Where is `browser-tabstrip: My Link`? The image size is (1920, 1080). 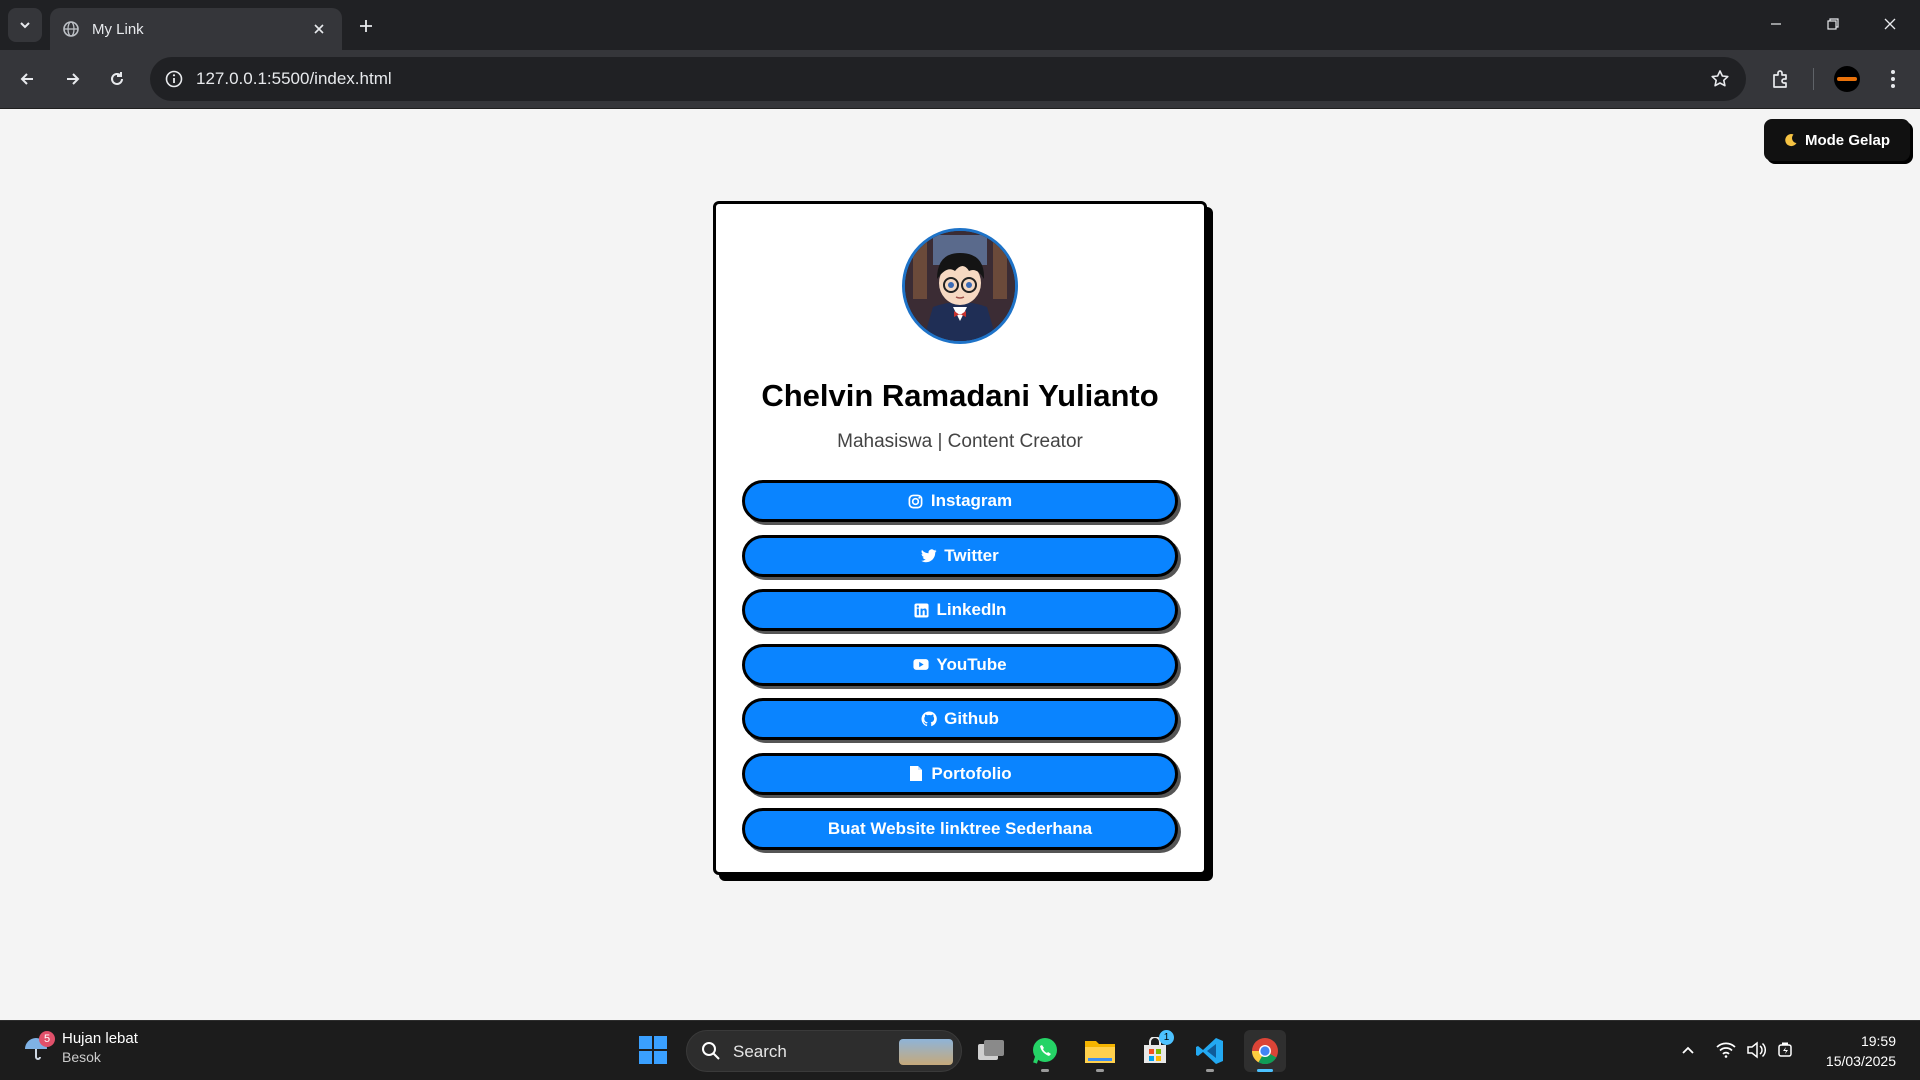 browser-tabstrip: My Link is located at coordinates (960, 25).